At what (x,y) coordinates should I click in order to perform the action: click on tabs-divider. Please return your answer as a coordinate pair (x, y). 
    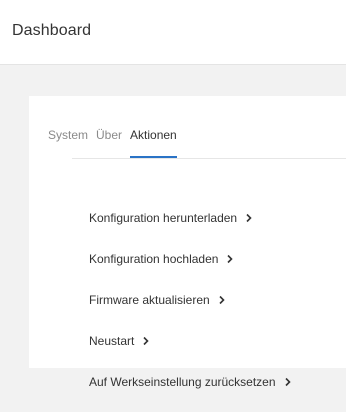
    Looking at the image, I should click on (209, 158).